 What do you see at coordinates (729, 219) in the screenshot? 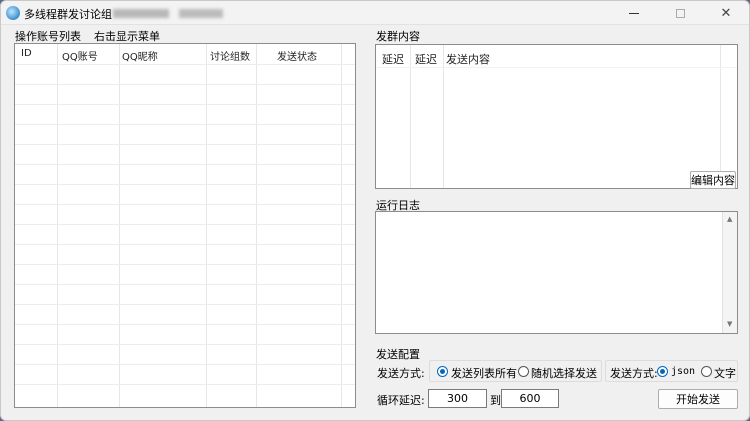
I see `scroll-up-icon: ▲` at bounding box center [729, 219].